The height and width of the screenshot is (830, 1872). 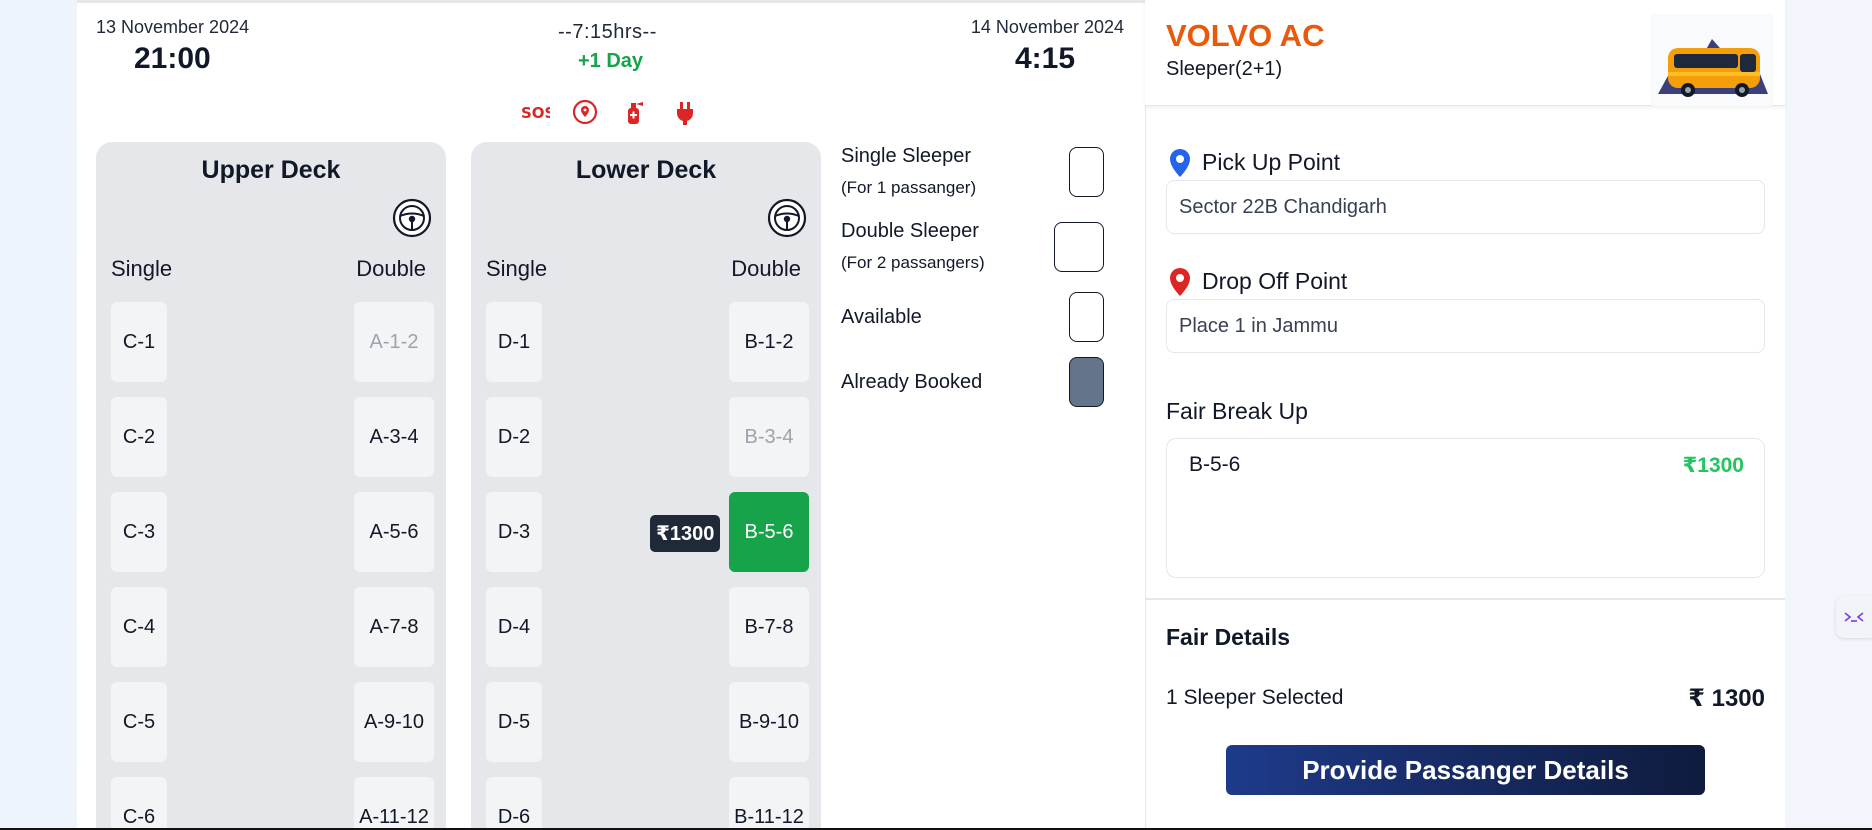 I want to click on seat-d-5: D-5, so click(x=514, y=722).